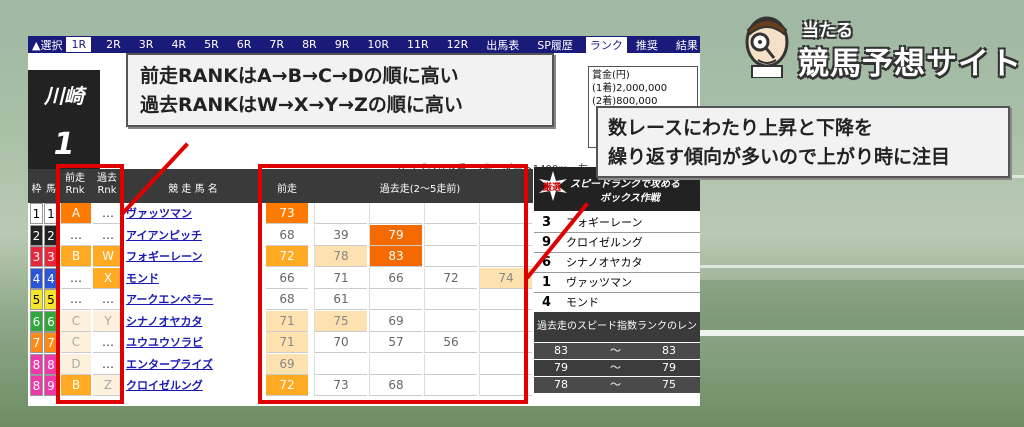 The height and width of the screenshot is (427, 1024). I want to click on horse-name-link: クロイゼルング, so click(193, 385).